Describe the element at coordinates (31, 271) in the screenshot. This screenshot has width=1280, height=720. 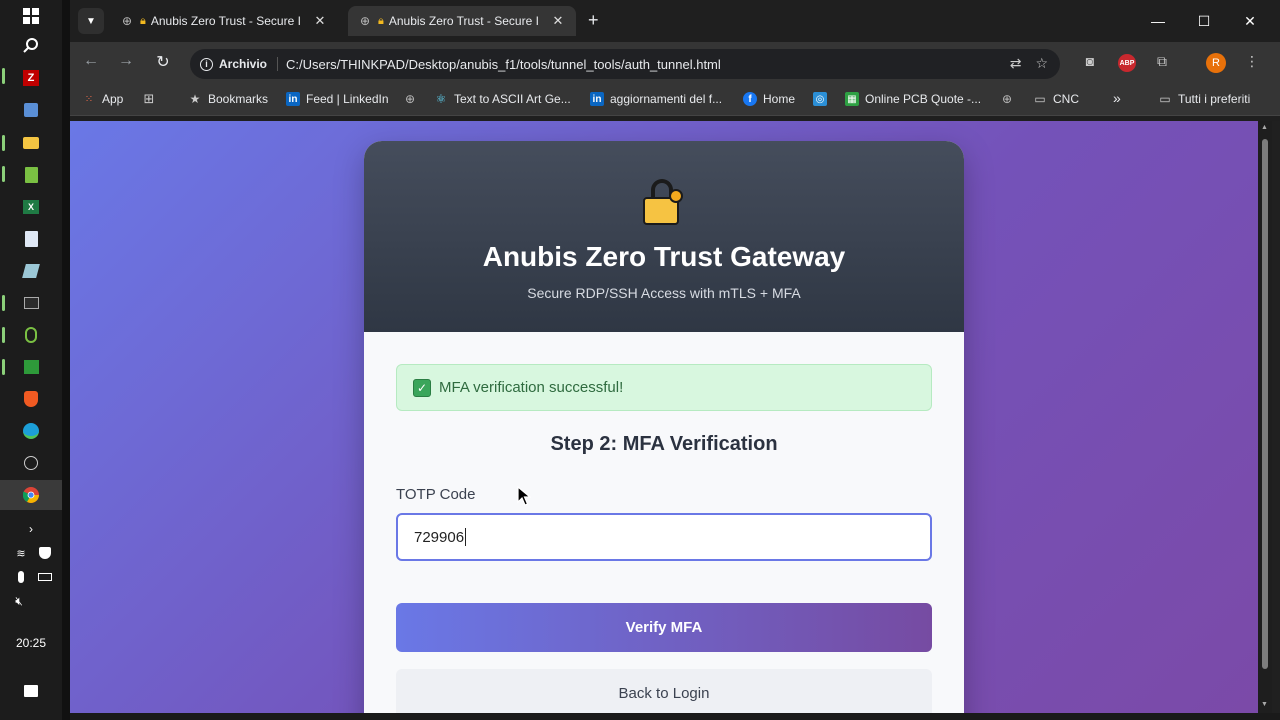
I see `sketch-icon` at that location.